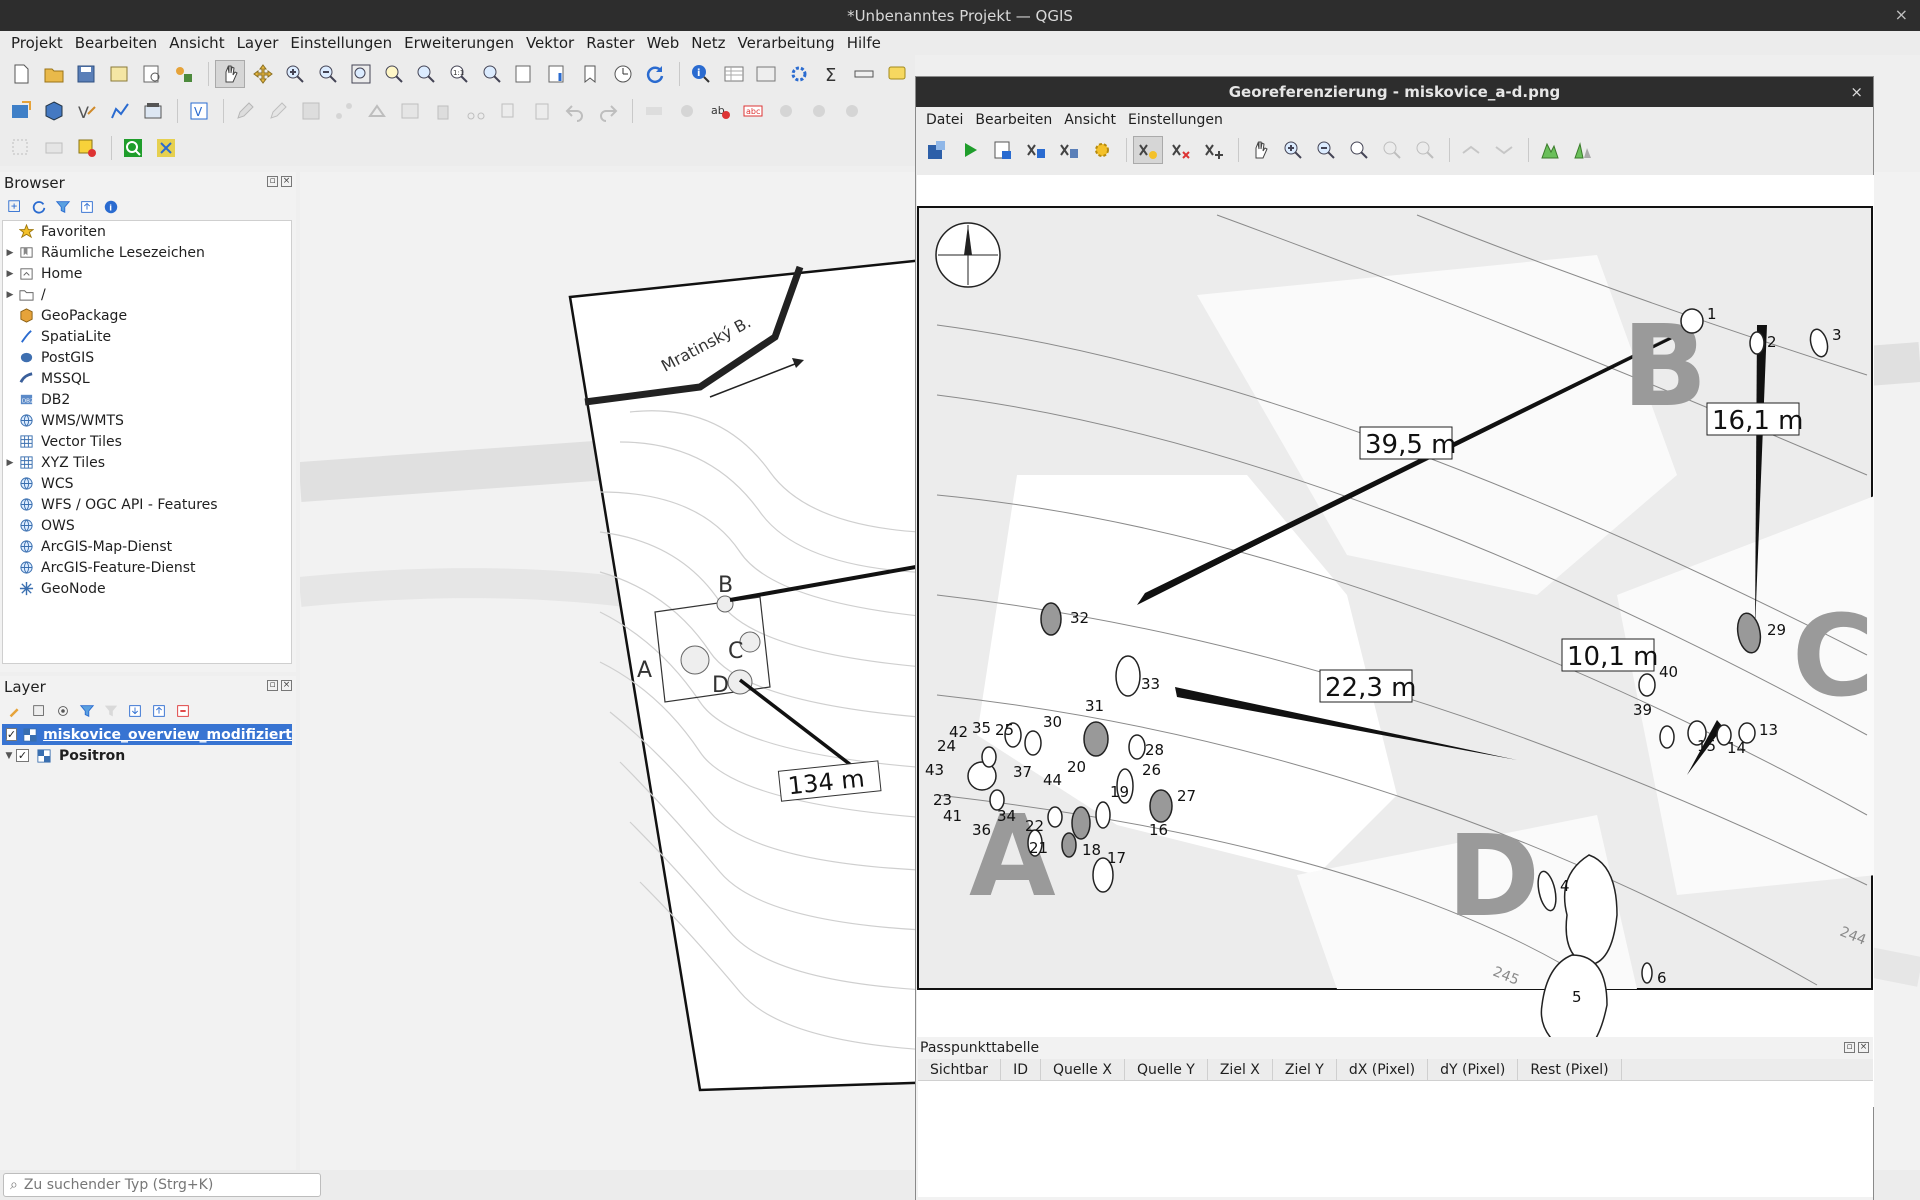  I want to click on geo-menu-ansicht: Ansicht, so click(1090, 120).